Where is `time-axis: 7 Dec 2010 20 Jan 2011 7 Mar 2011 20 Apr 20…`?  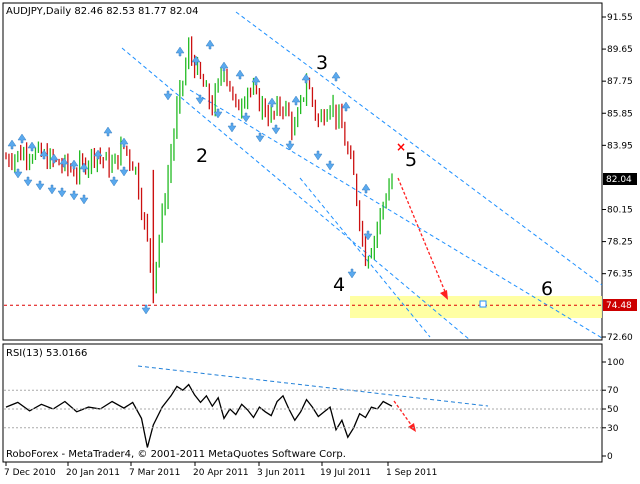 time-axis: 7 Dec 2010 20 Jan 2011 7 Mar 2011 20 Apr 20… is located at coordinates (220, 470).